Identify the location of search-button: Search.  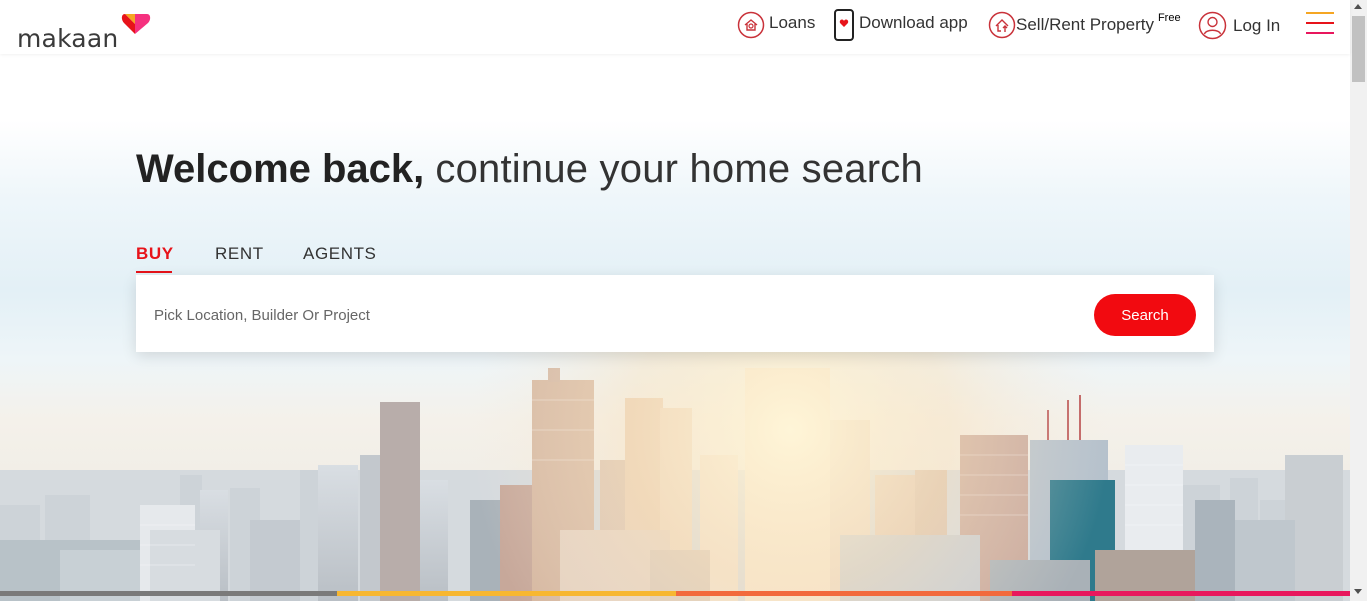
(1145, 315).